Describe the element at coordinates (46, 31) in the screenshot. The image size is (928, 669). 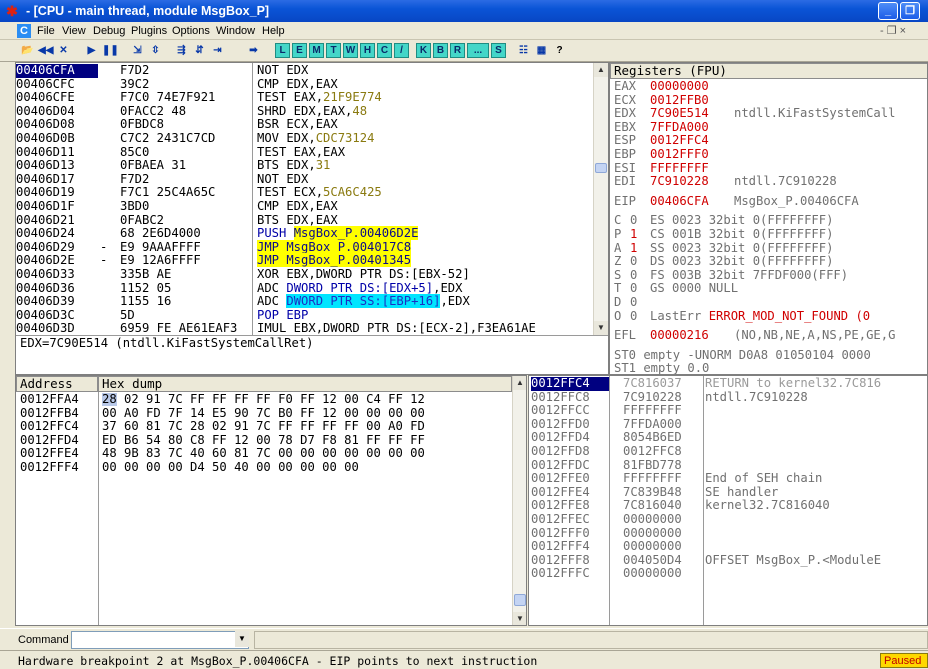
I see `menu-file: File` at that location.